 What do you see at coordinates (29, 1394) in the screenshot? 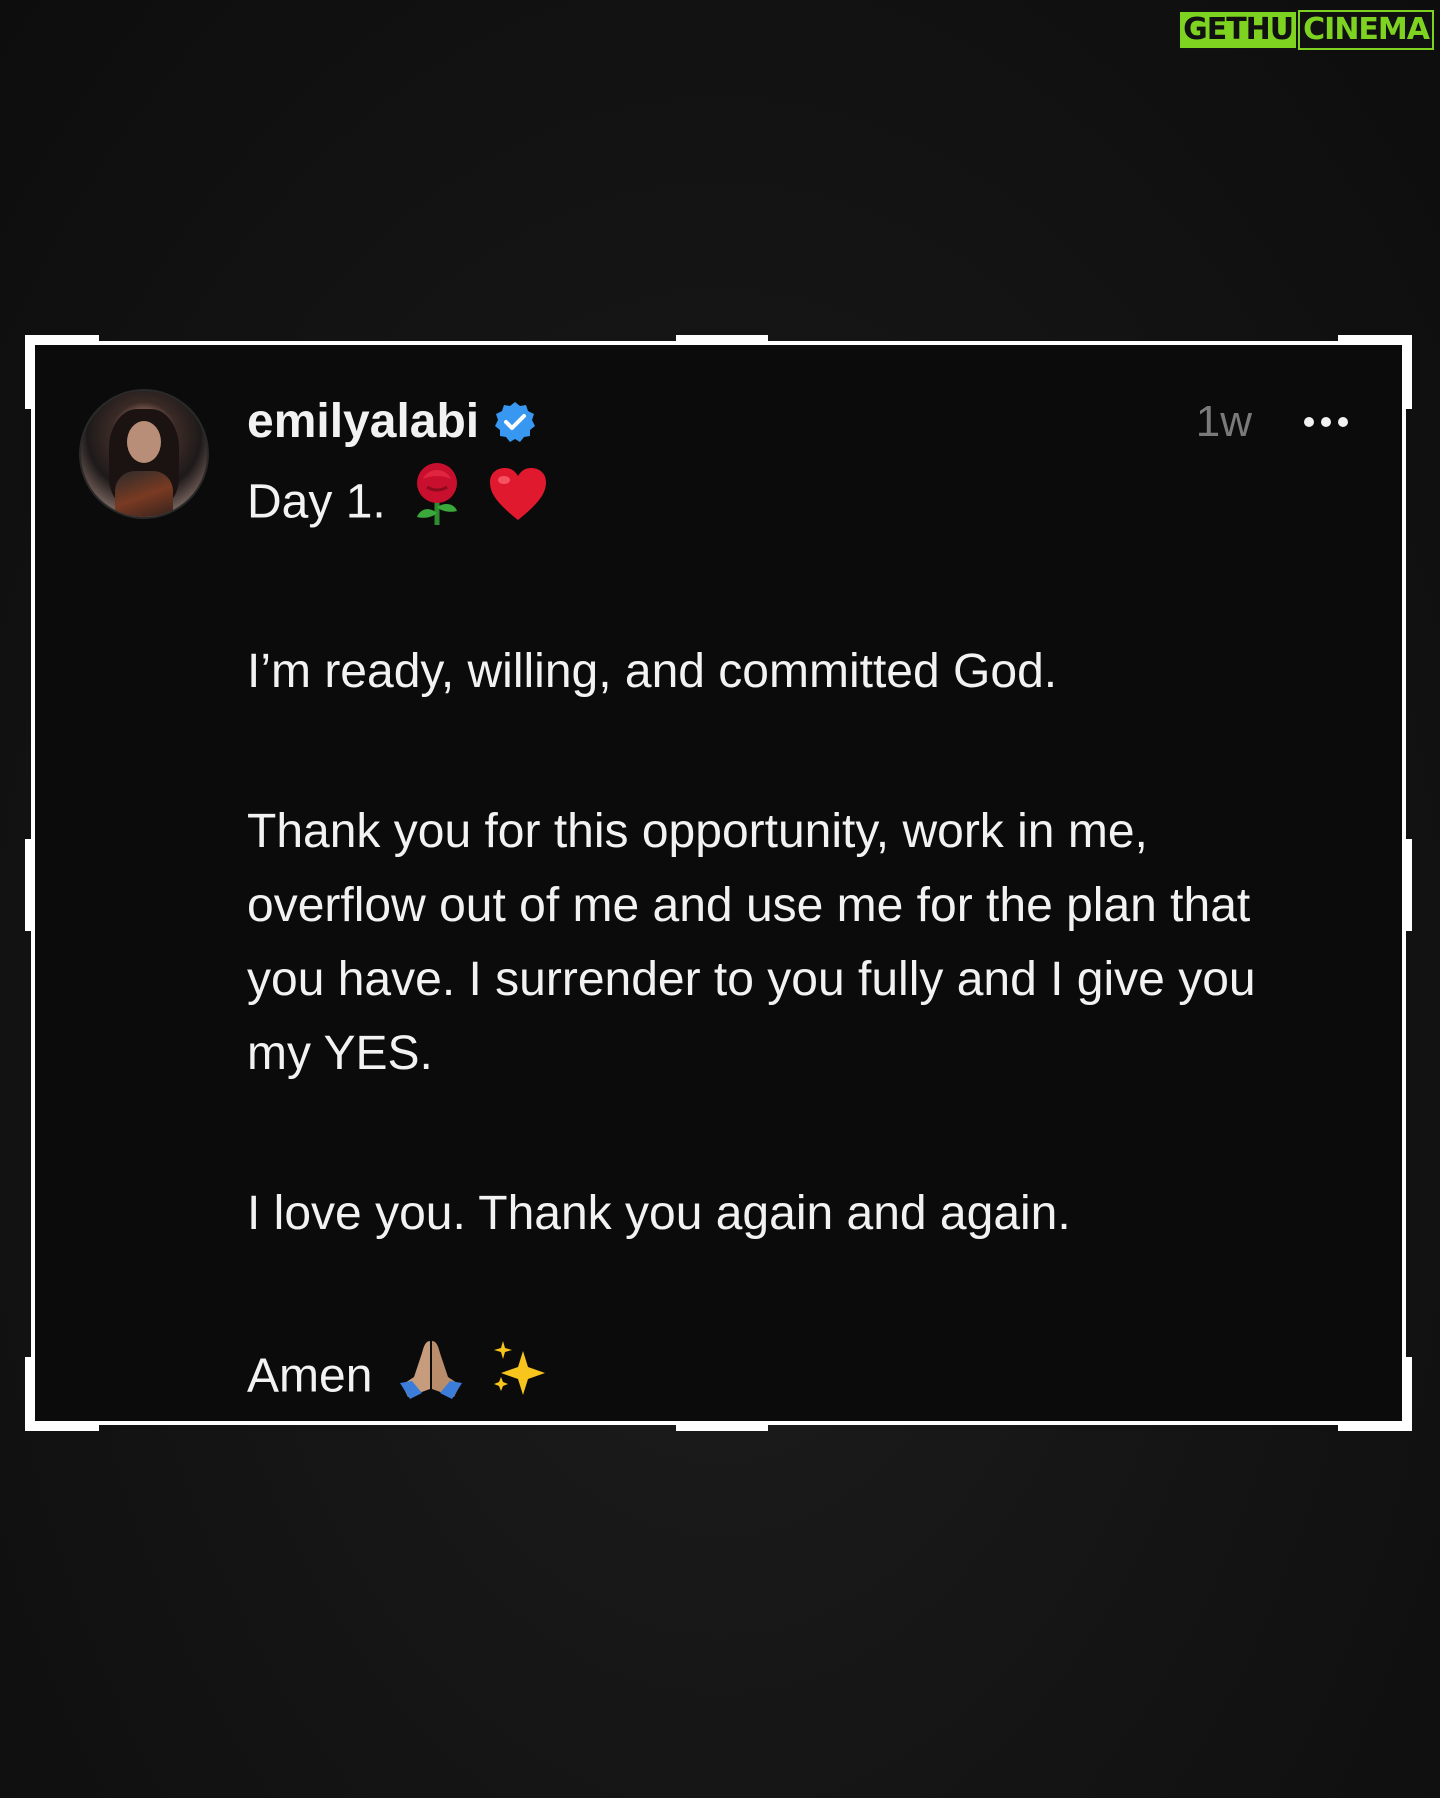
I see `crop-handle-bottom-left-vertical` at bounding box center [29, 1394].